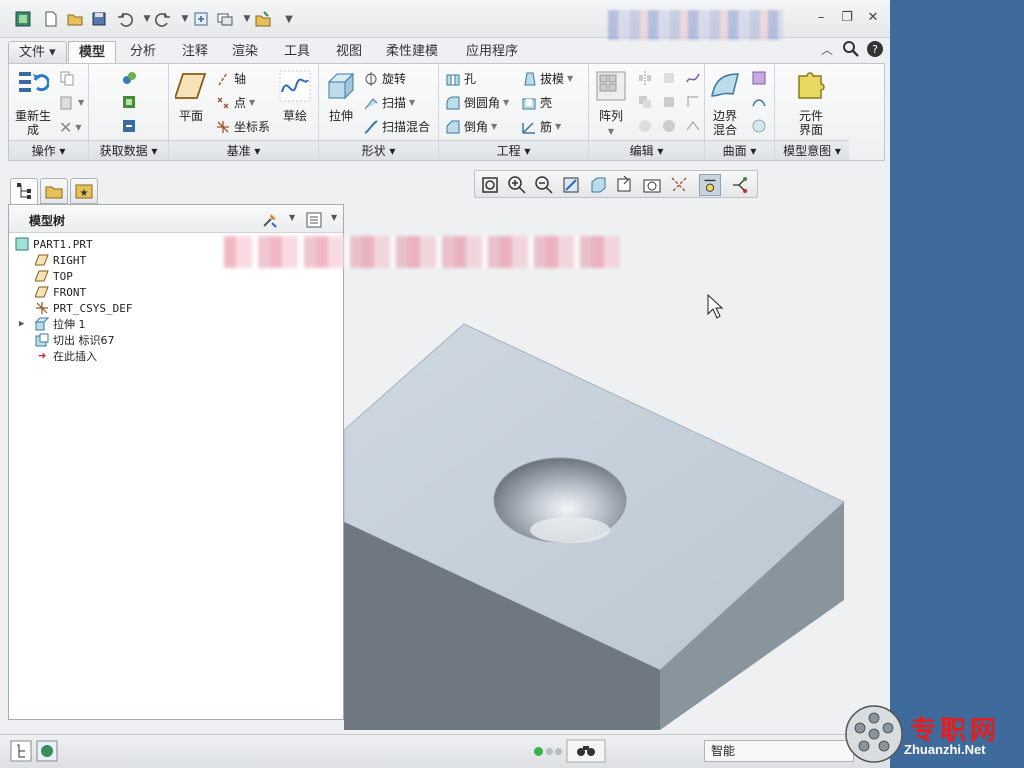 This screenshot has width=1024, height=768. What do you see at coordinates (191, 116) in the screenshot?
I see `plane-button: 平面` at bounding box center [191, 116].